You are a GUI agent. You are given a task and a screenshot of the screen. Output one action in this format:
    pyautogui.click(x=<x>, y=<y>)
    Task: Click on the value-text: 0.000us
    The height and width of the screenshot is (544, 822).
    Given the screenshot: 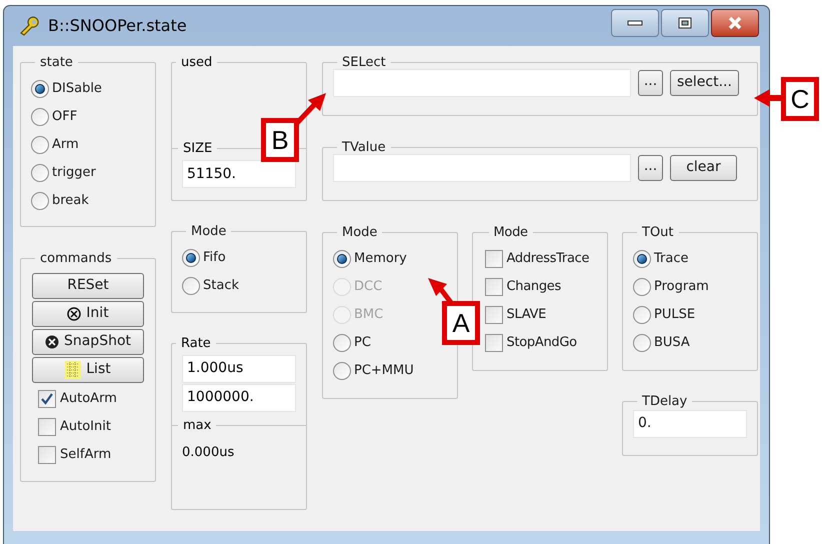 What is the action you would take?
    pyautogui.click(x=208, y=453)
    